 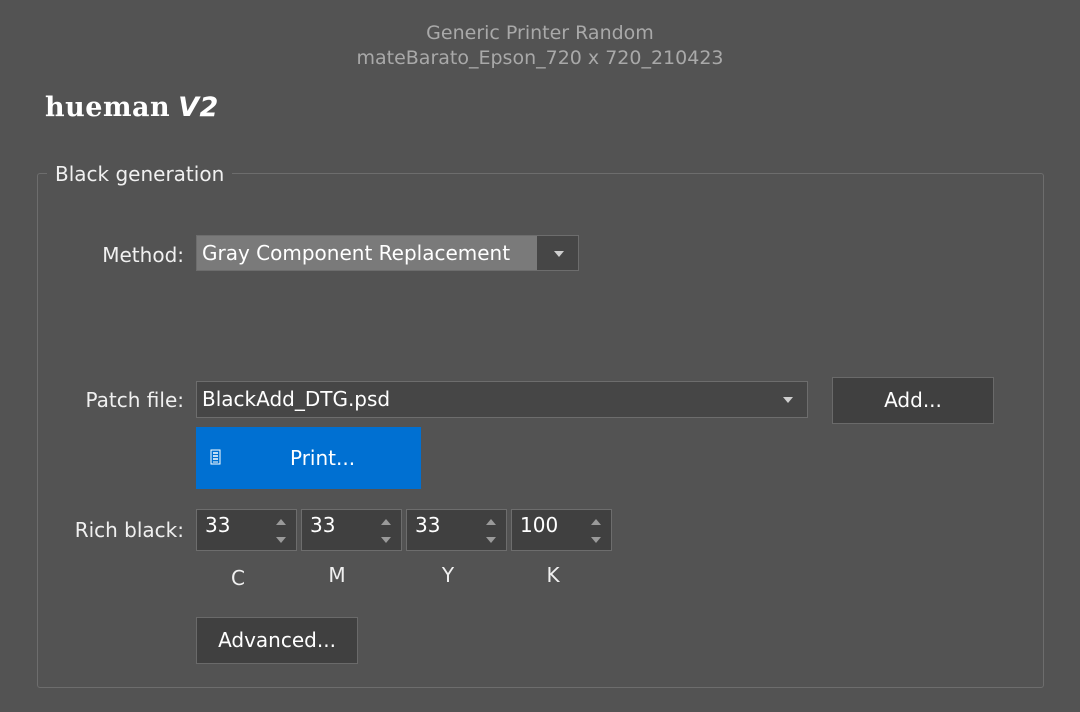 I want to click on hueman-logo: hueman V2, so click(x=132, y=107).